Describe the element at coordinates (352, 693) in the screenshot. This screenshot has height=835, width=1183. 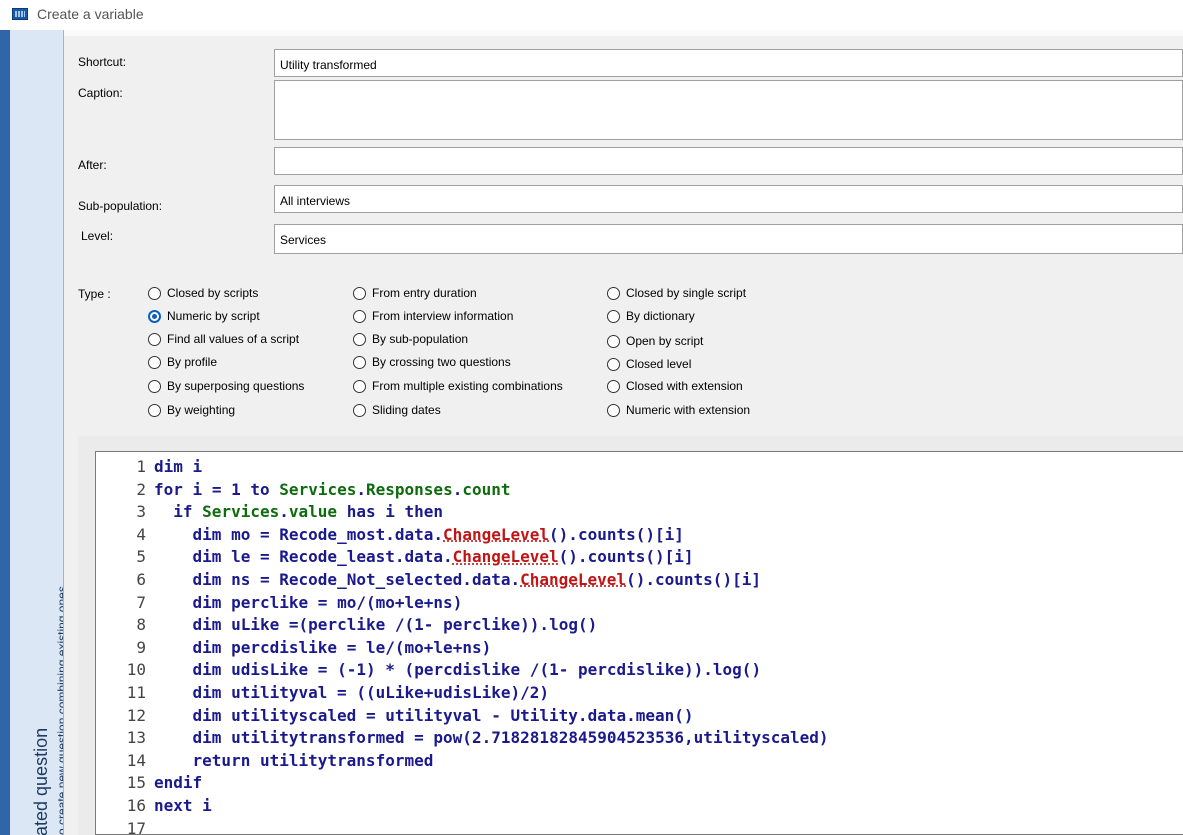
I see `code-line: dim utilityval = ((uLike+udisLike)/2)` at that location.